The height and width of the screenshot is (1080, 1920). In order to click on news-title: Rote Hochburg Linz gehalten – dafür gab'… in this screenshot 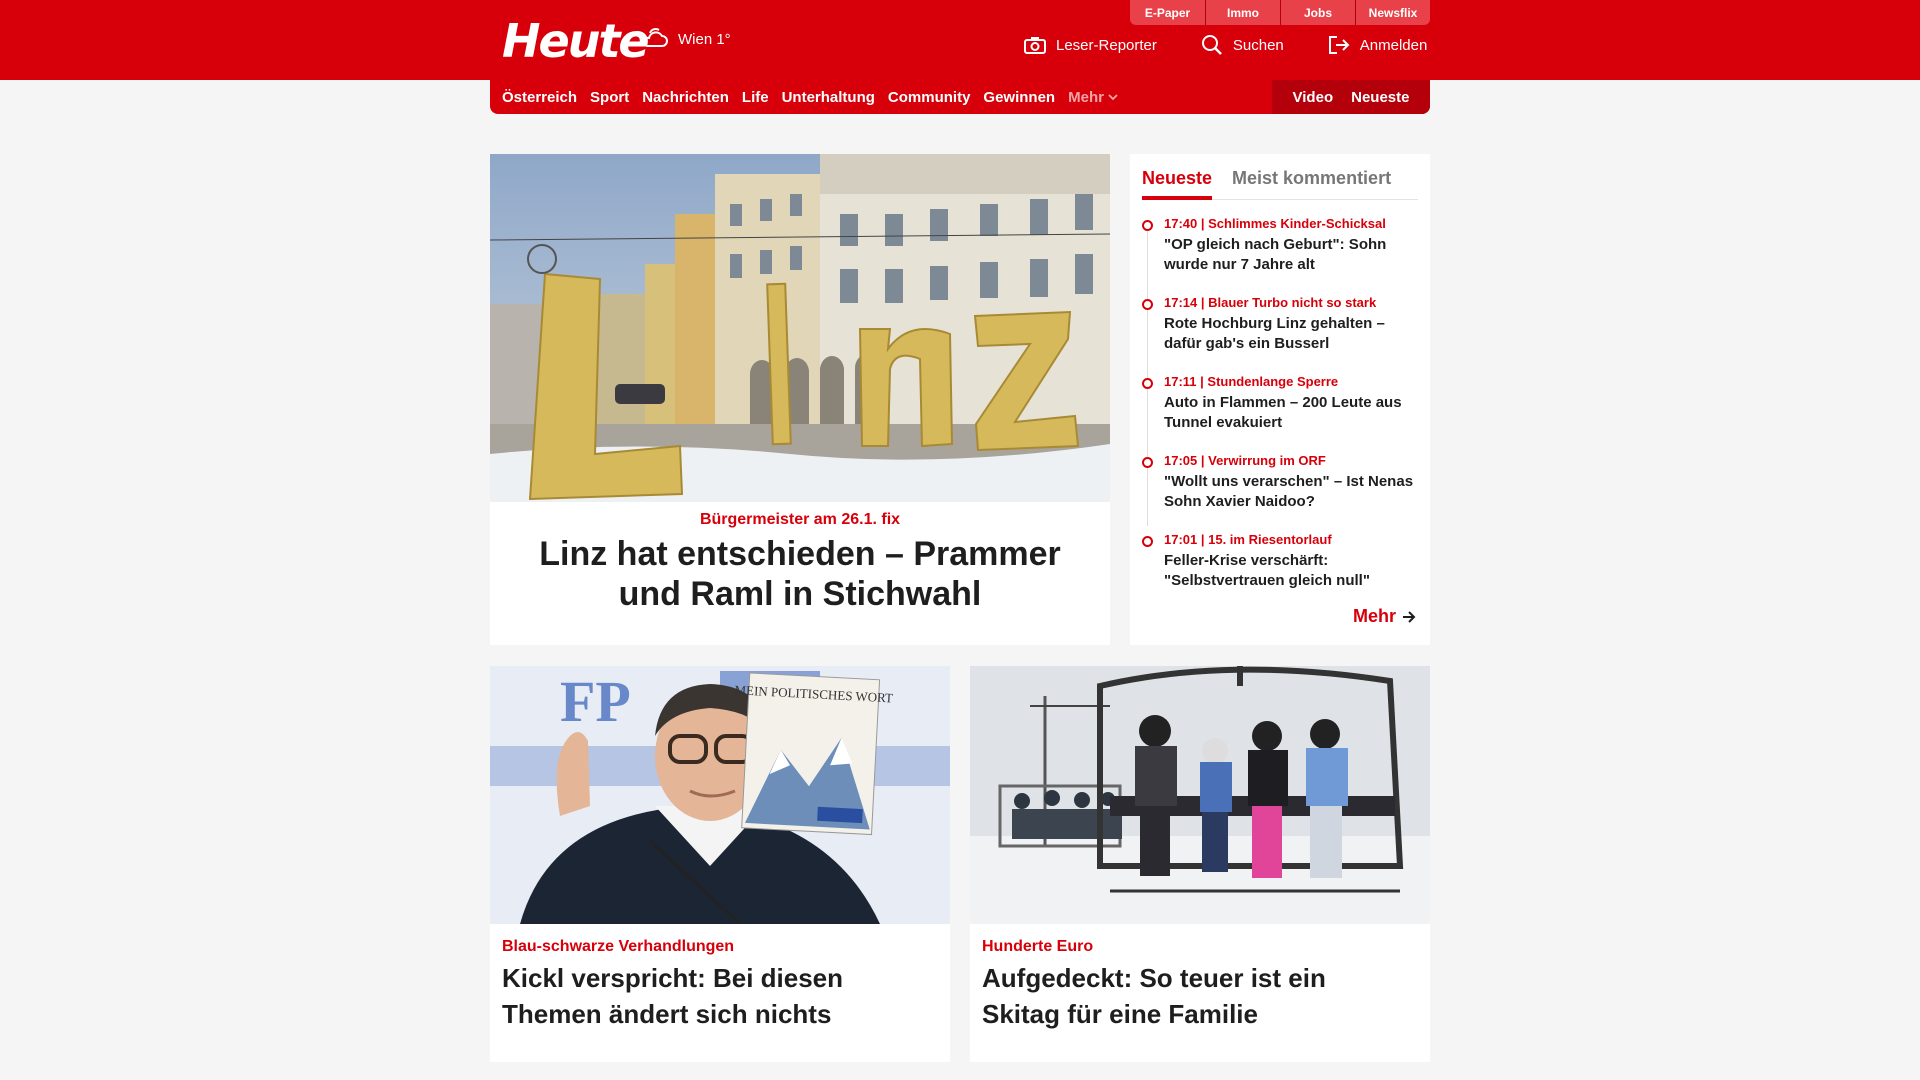, I will do `click(1274, 333)`.